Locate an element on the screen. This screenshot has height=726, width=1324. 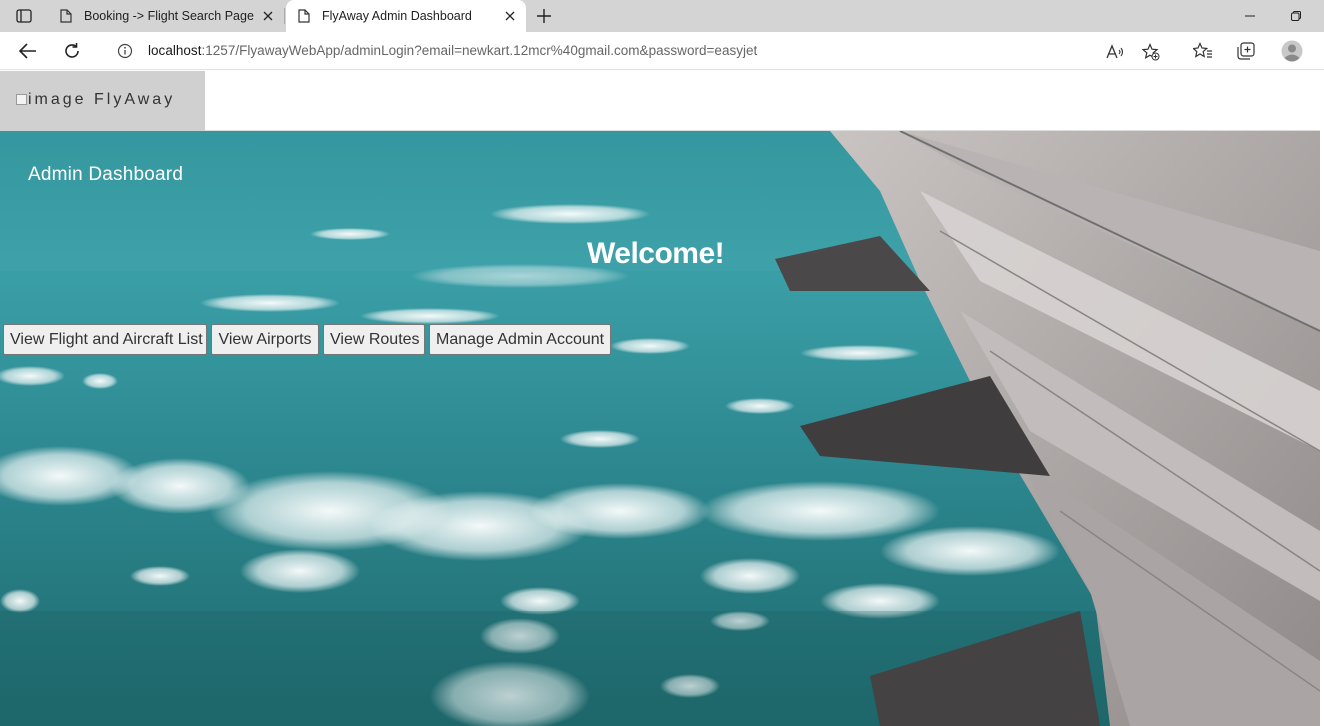
tab-admin-dashboard: FlyAway Admin Dashboard is located at coordinates (406, 16).